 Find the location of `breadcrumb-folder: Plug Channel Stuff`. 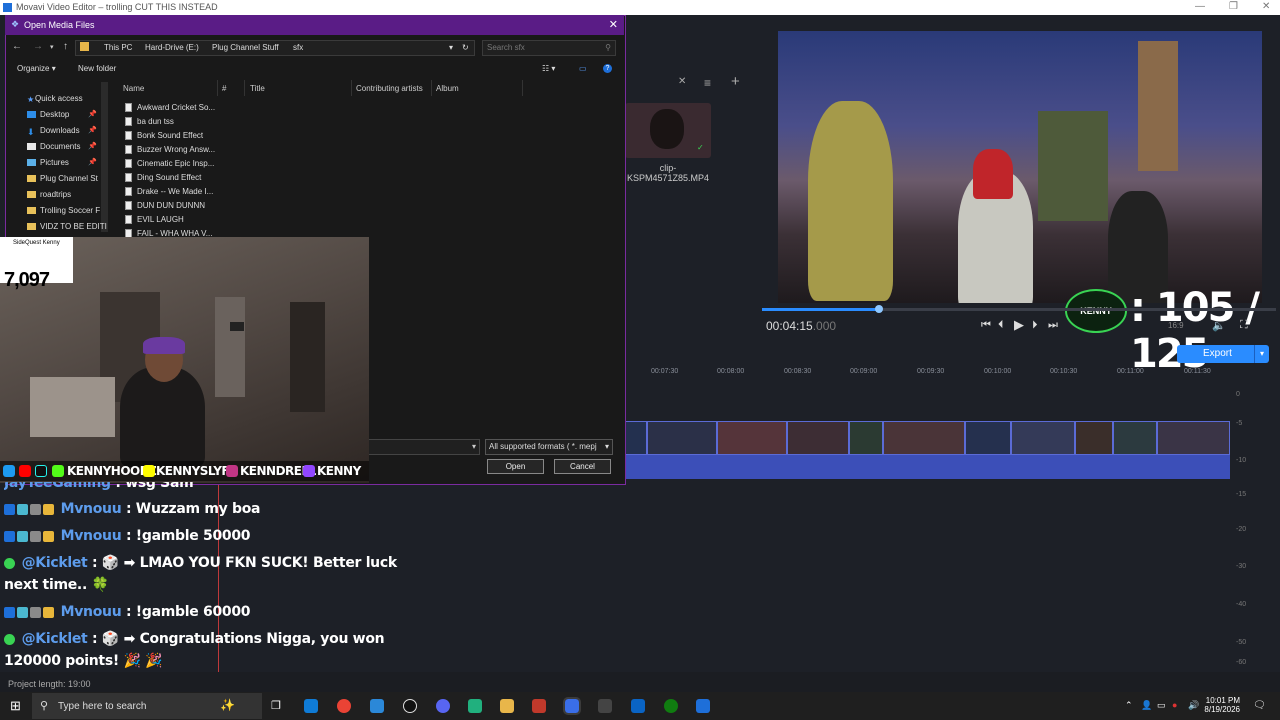

breadcrumb-folder: Plug Channel Stuff is located at coordinates (245, 47).